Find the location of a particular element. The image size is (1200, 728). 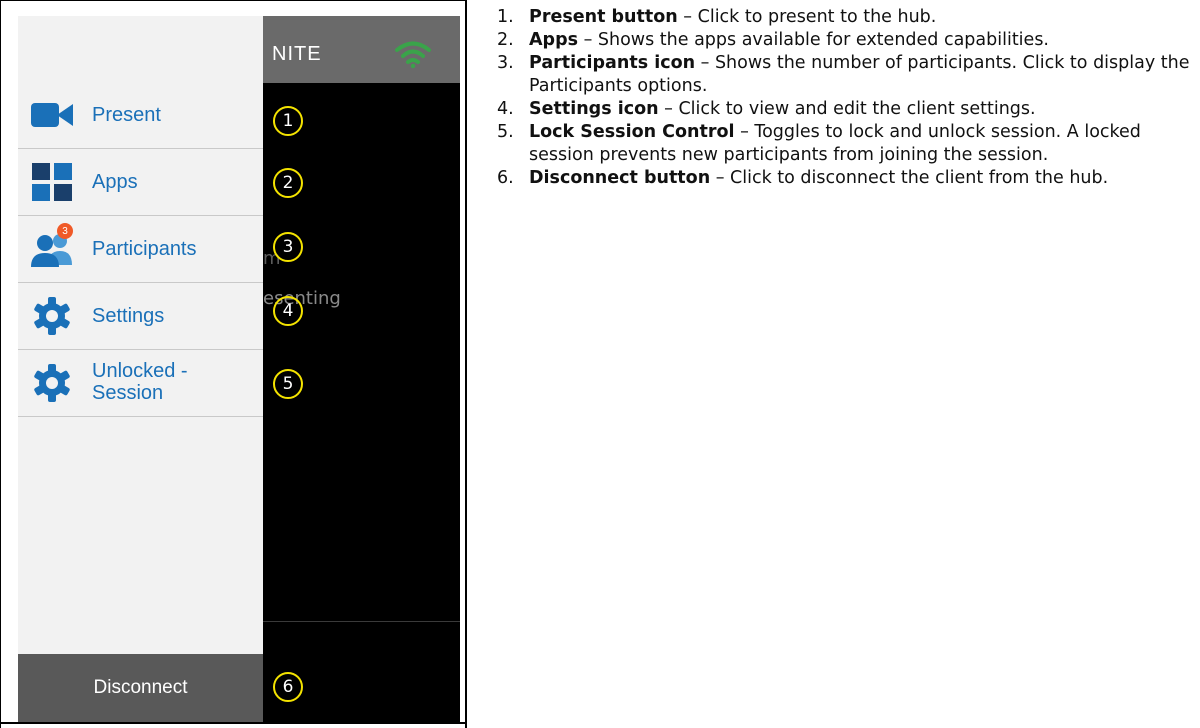

apps-menu-item: Apps is located at coordinates (140, 182).